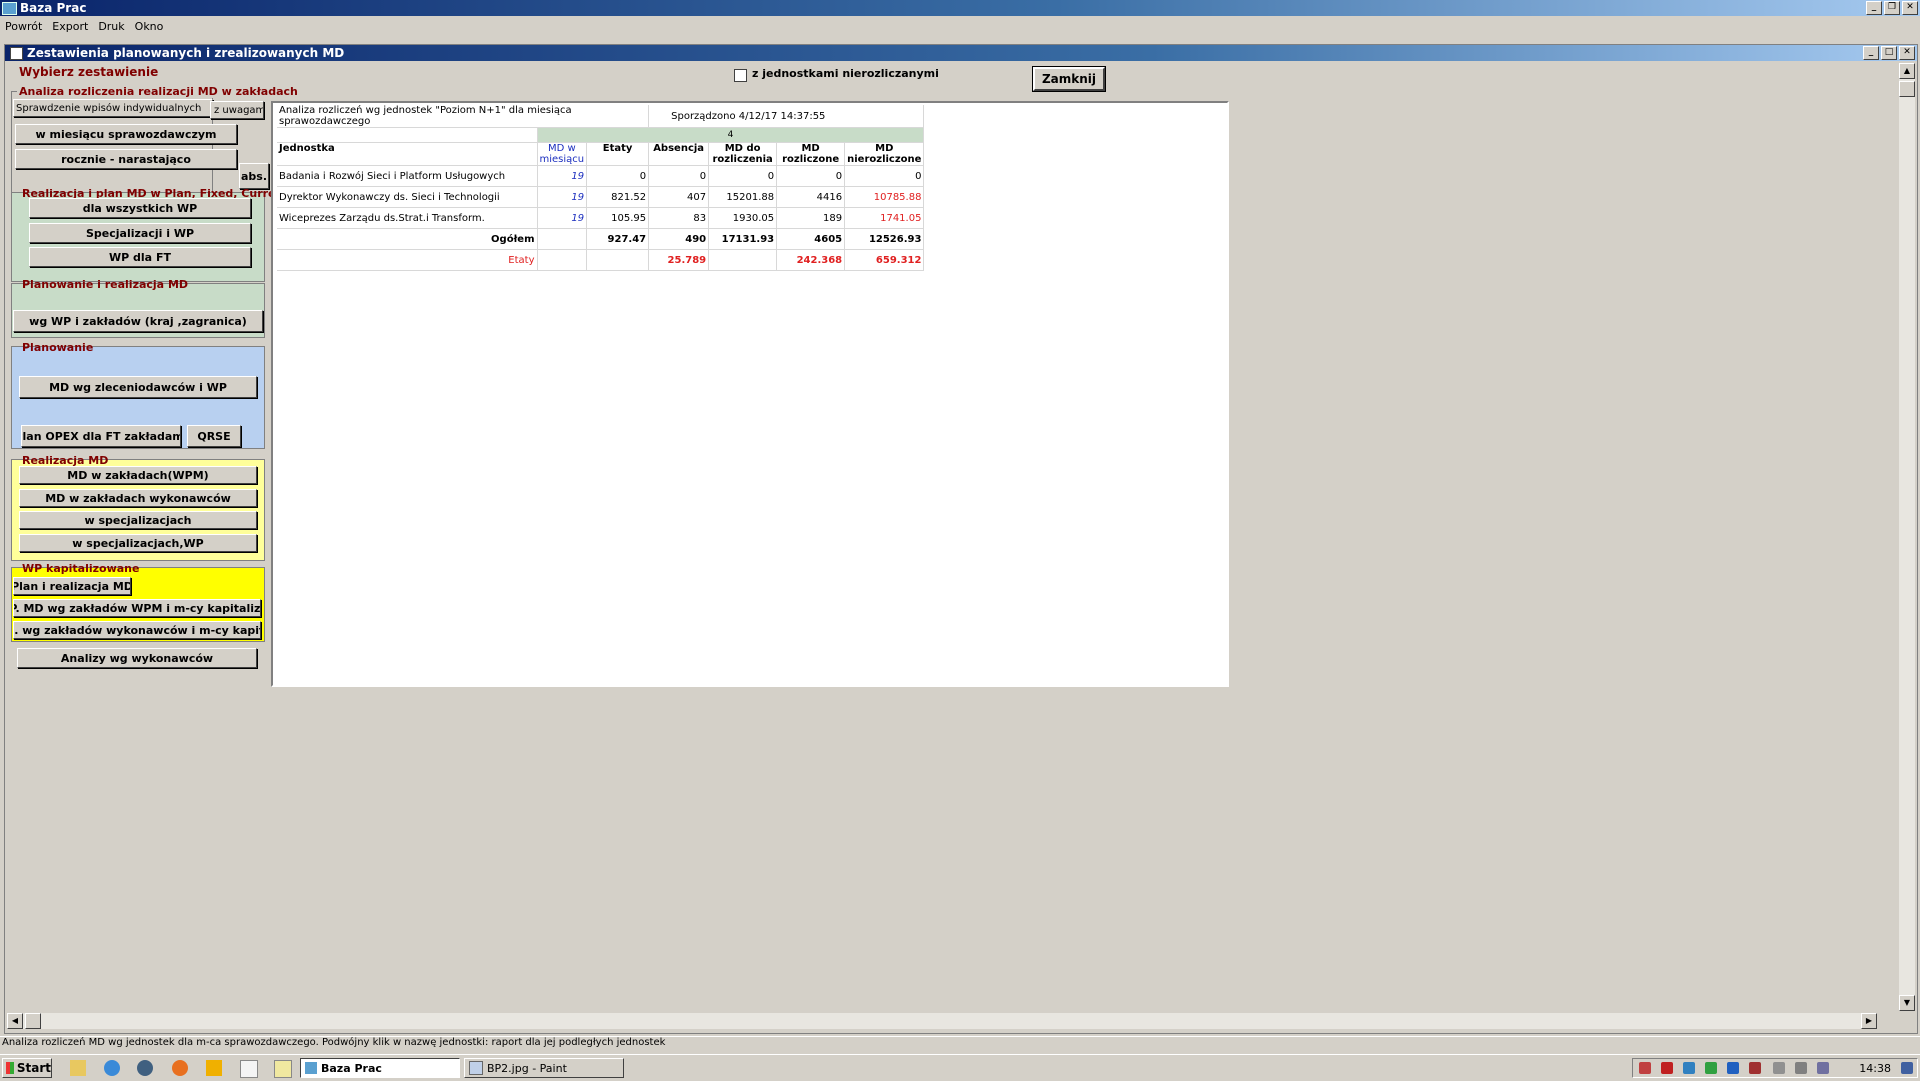 Image resolution: width=1920 pixels, height=1081 pixels. What do you see at coordinates (23, 26) in the screenshot?
I see `menu-powrot: Powrót` at bounding box center [23, 26].